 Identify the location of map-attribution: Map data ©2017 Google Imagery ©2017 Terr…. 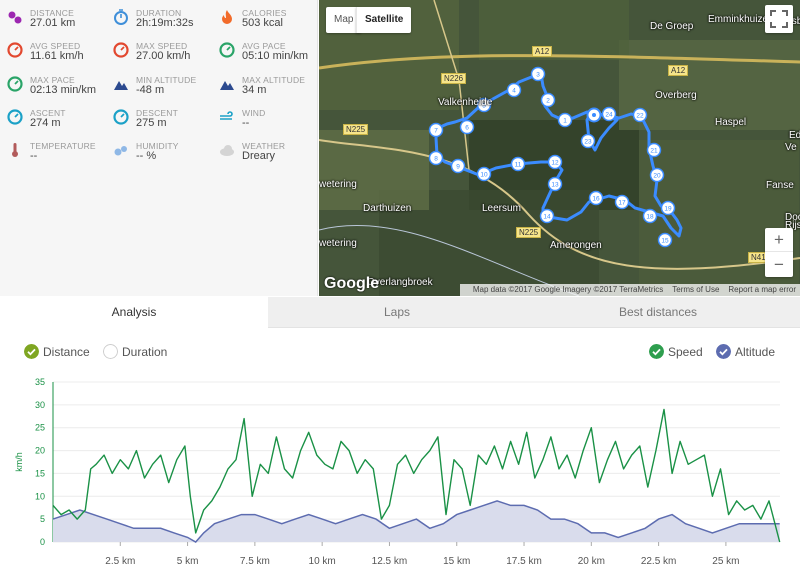
(629, 290).